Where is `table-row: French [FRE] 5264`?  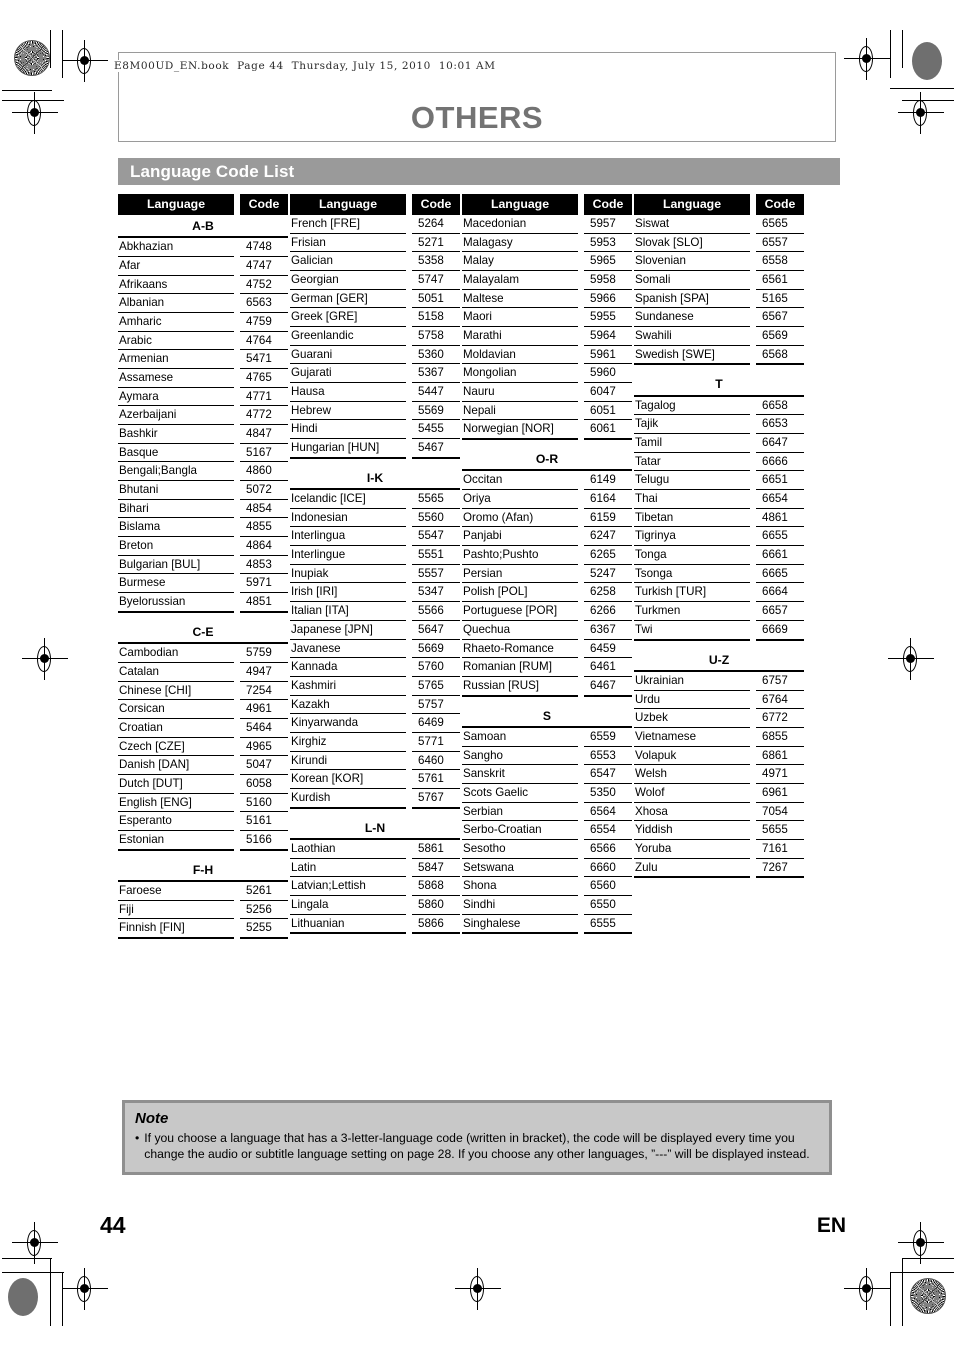
table-row: French [FRE] 5264 is located at coordinates (375, 224).